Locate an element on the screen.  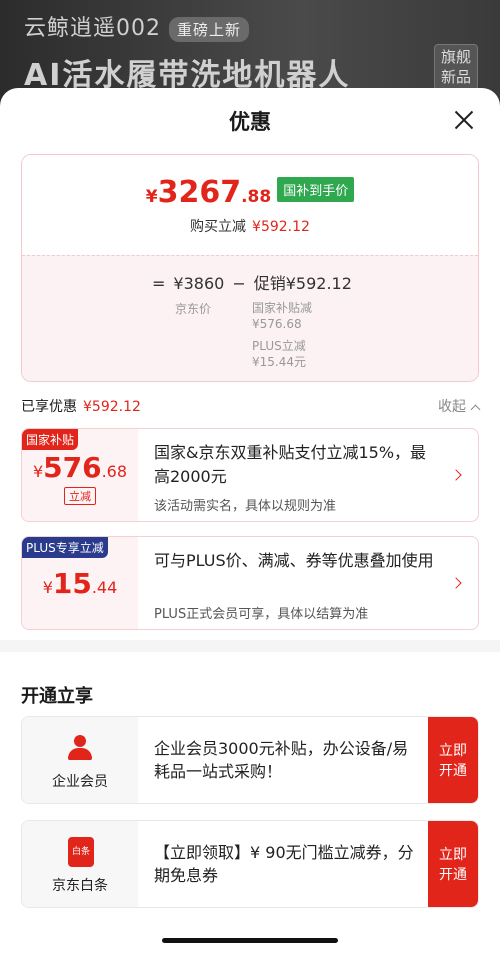
home-indicator is located at coordinates (250, 940).